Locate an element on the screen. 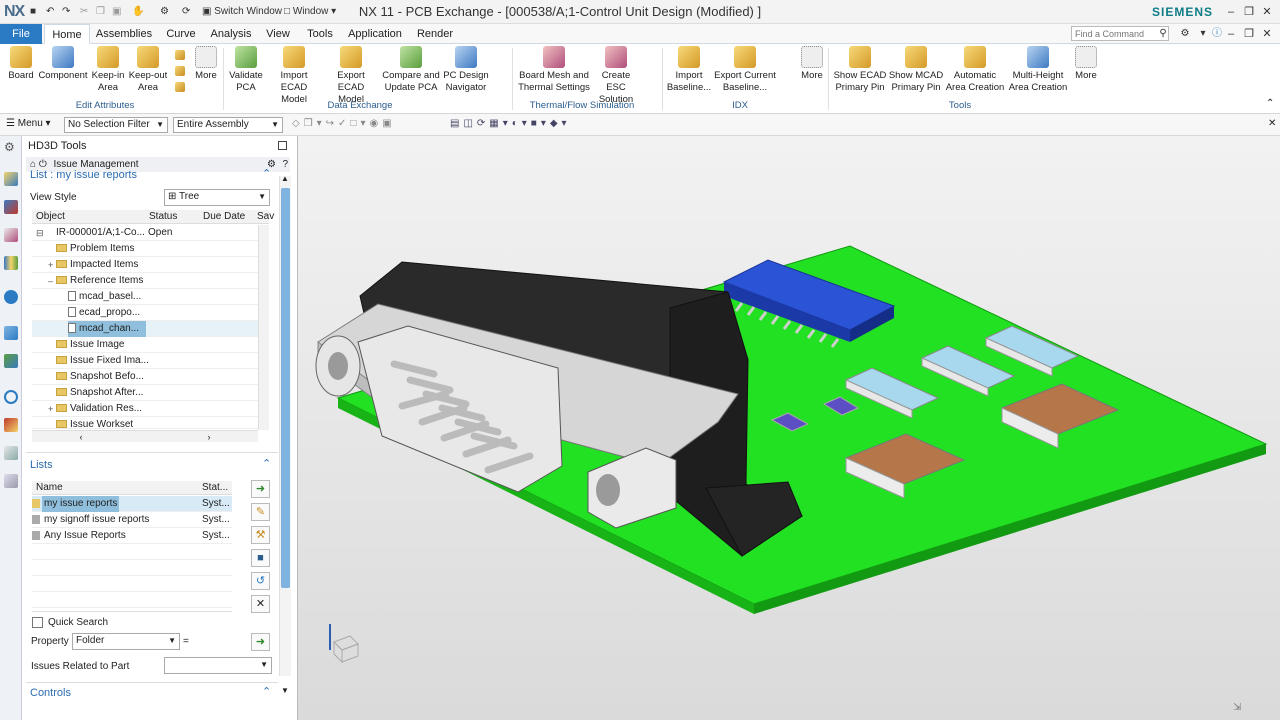 Image resolution: width=1280 pixels, height=723 pixels. more-button-2: More is located at coordinates (812, 64).